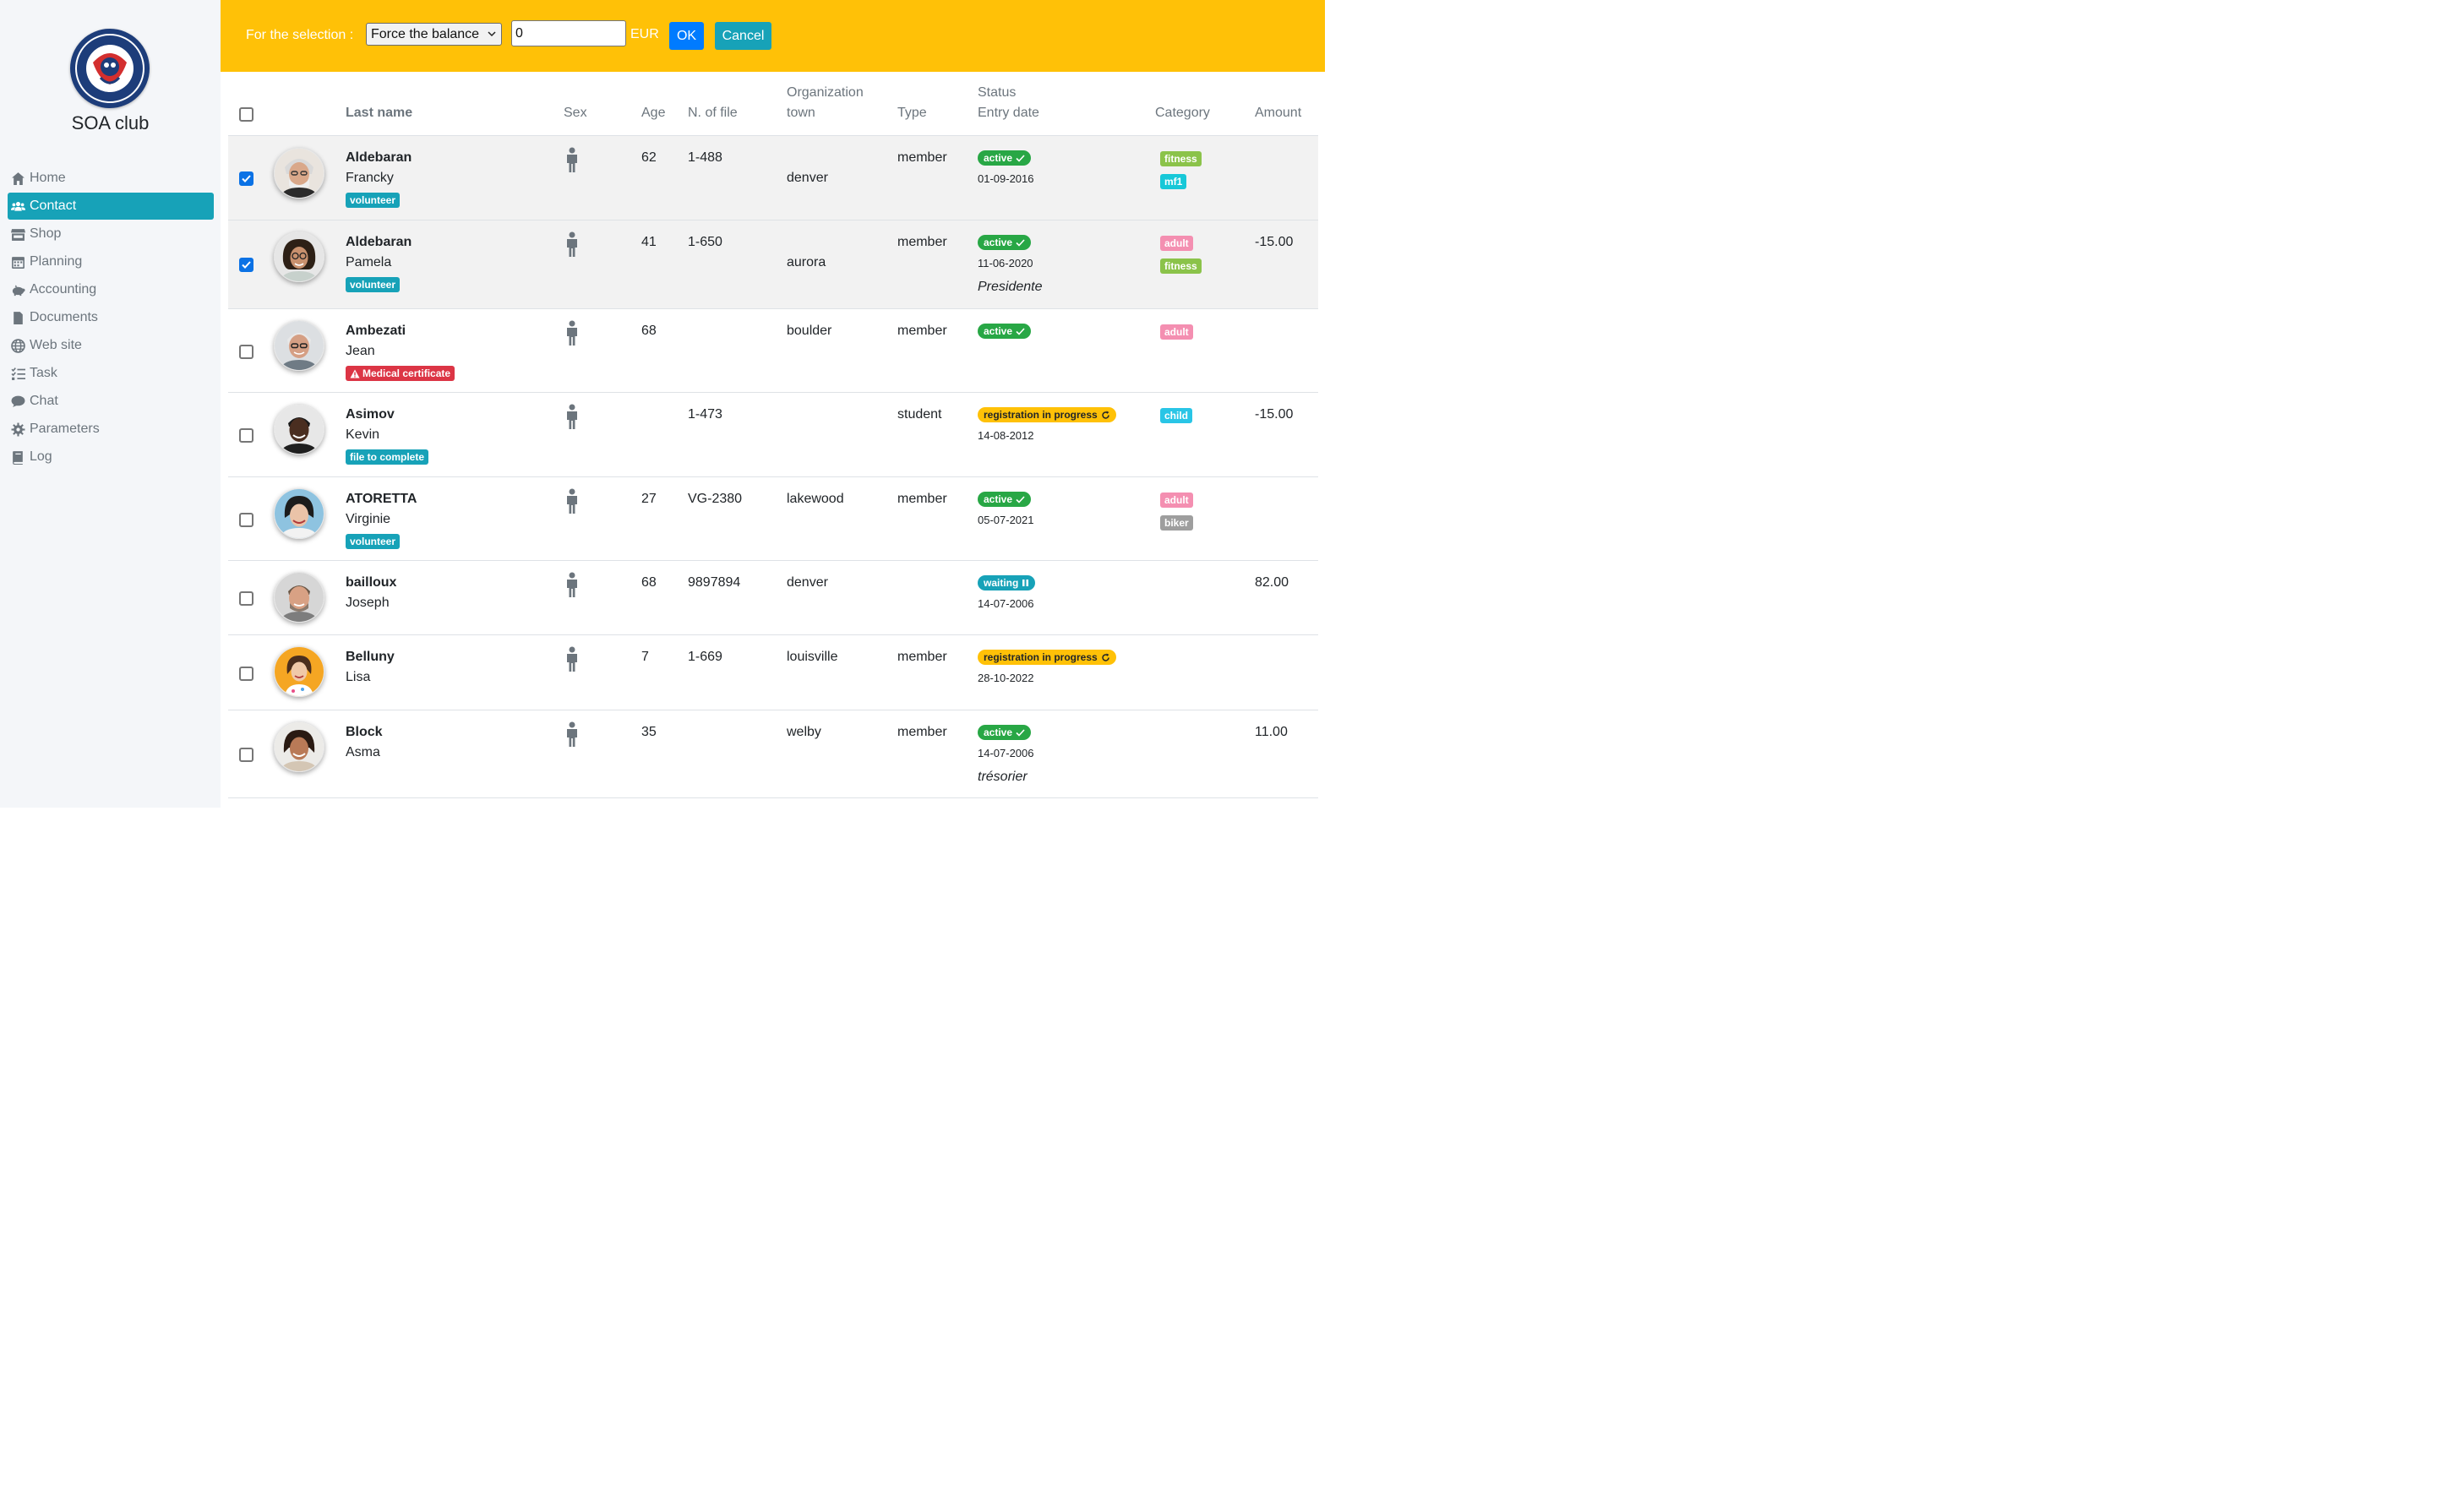  What do you see at coordinates (111, 234) in the screenshot?
I see `sidebar-item-shop: Shop` at bounding box center [111, 234].